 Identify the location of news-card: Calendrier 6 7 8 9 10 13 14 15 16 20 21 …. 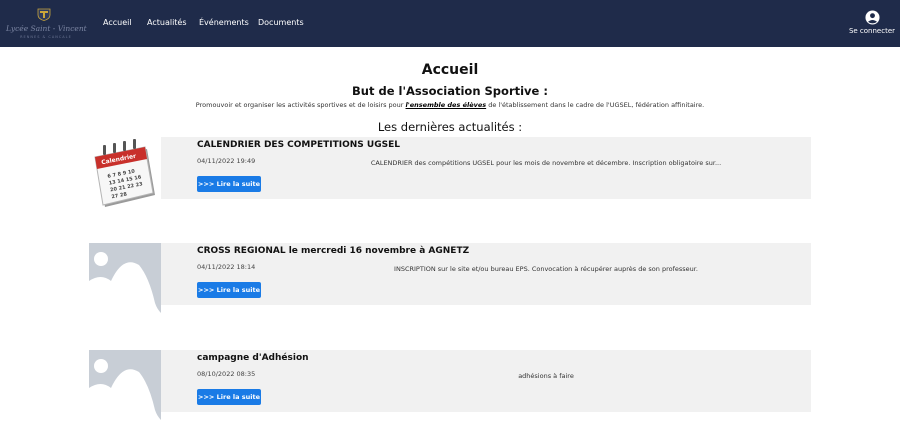
(450, 173).